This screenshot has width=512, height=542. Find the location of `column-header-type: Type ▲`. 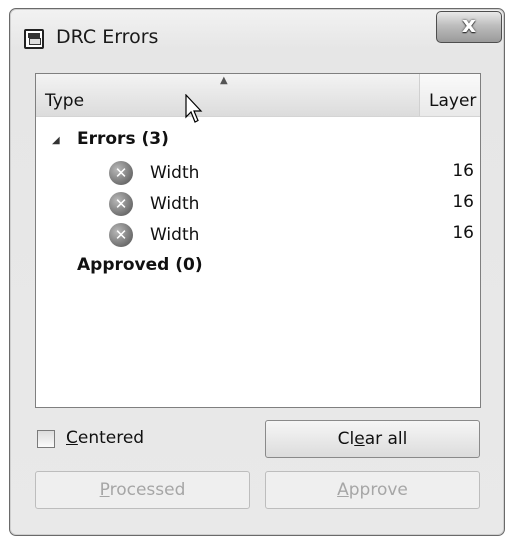

column-header-type: Type ▲ is located at coordinates (228, 98).